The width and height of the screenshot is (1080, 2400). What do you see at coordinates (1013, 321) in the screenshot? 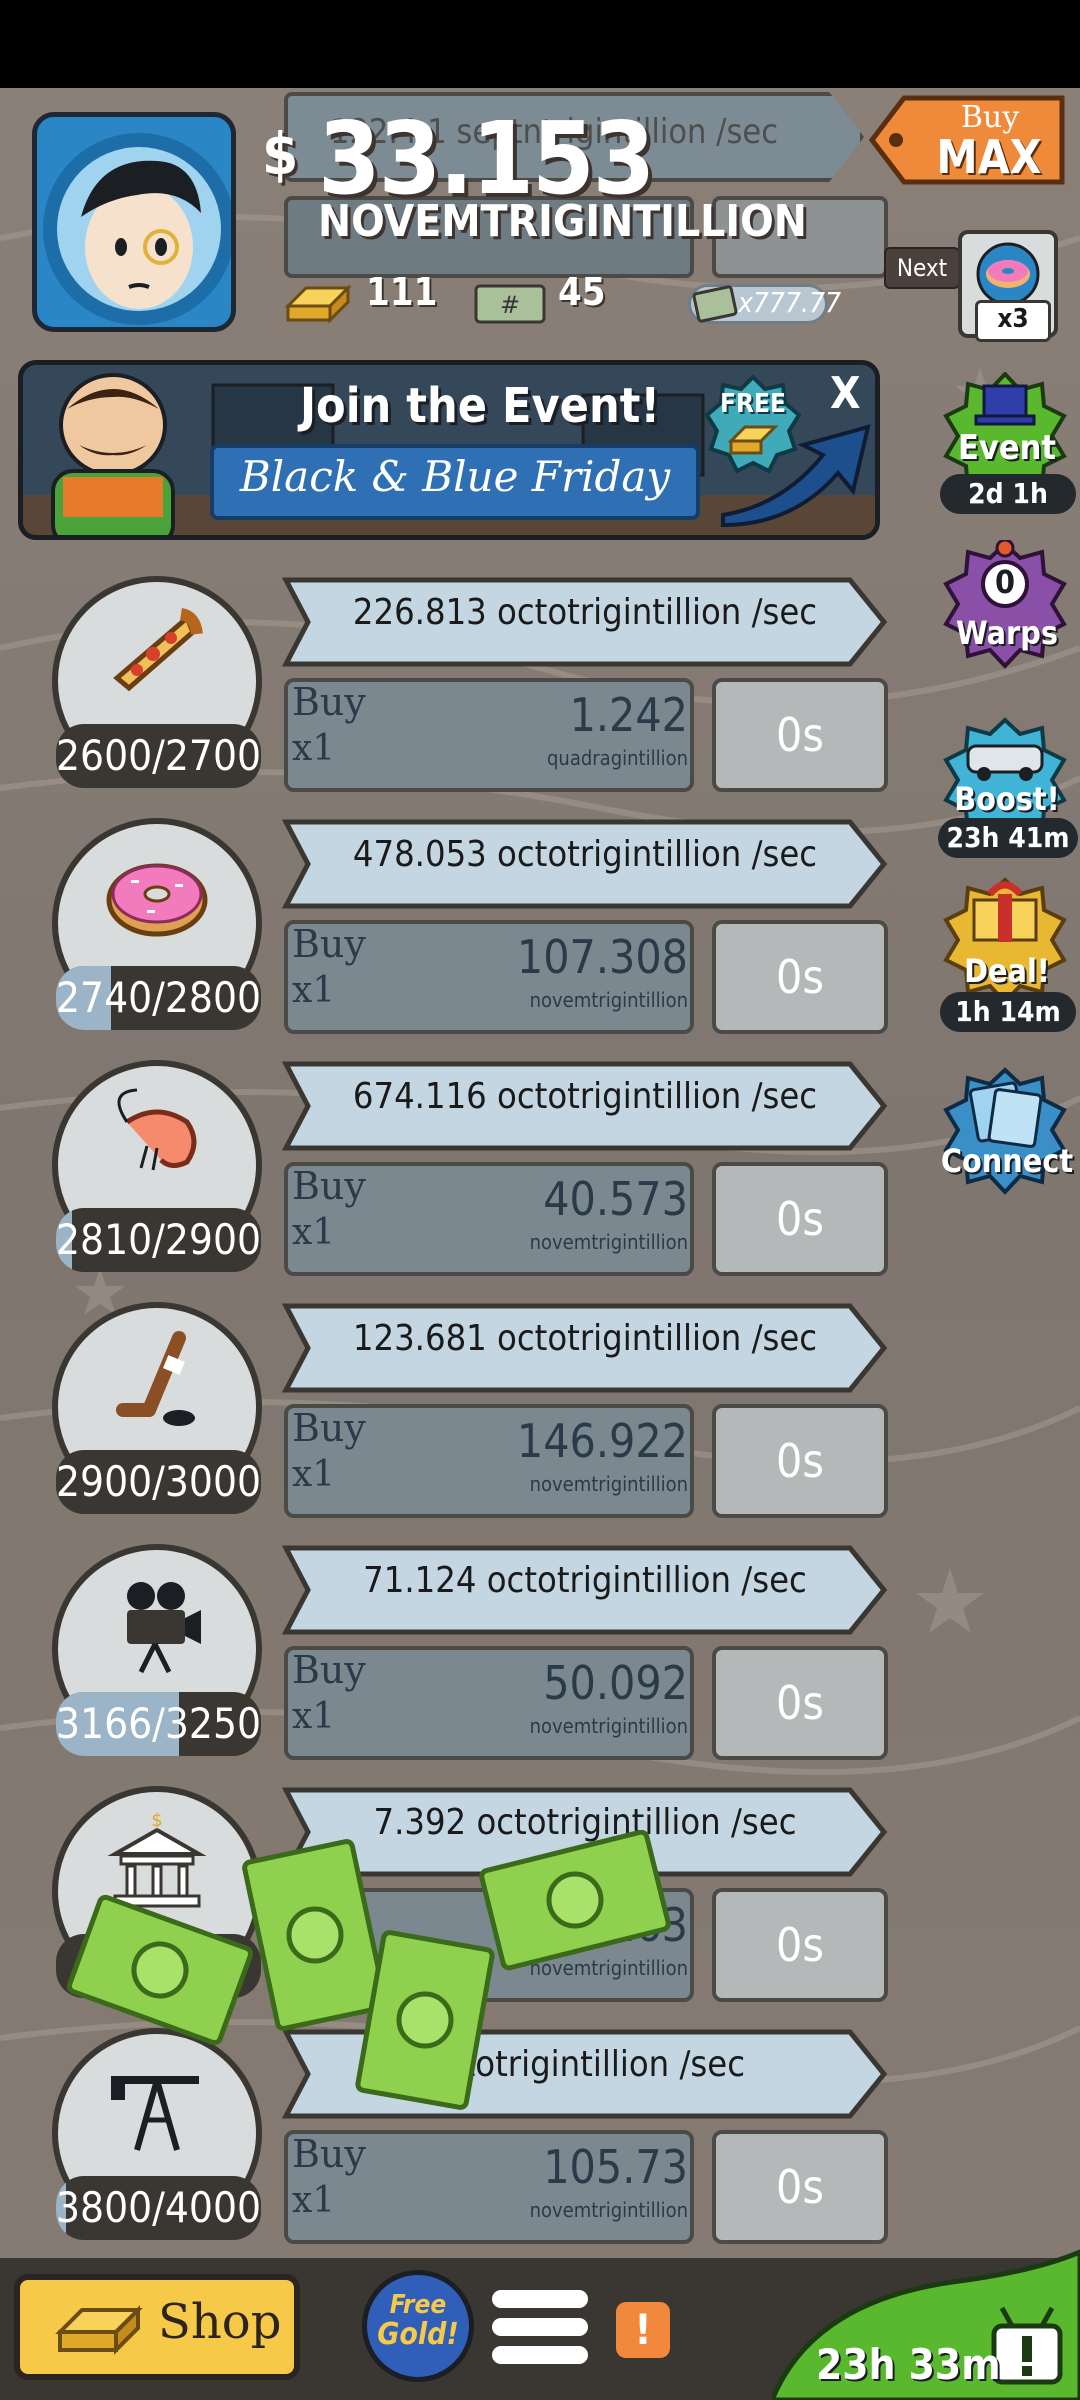
I see `next-multiplier: x3` at bounding box center [1013, 321].